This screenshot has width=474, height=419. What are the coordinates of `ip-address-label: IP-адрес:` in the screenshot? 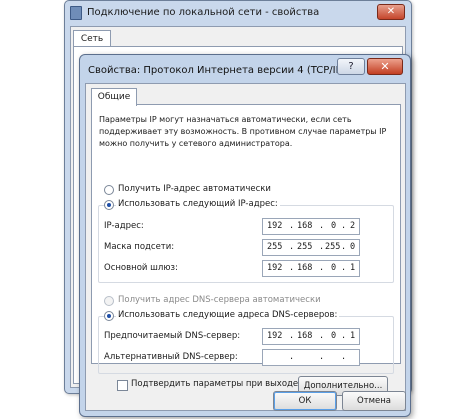 It's located at (124, 226).